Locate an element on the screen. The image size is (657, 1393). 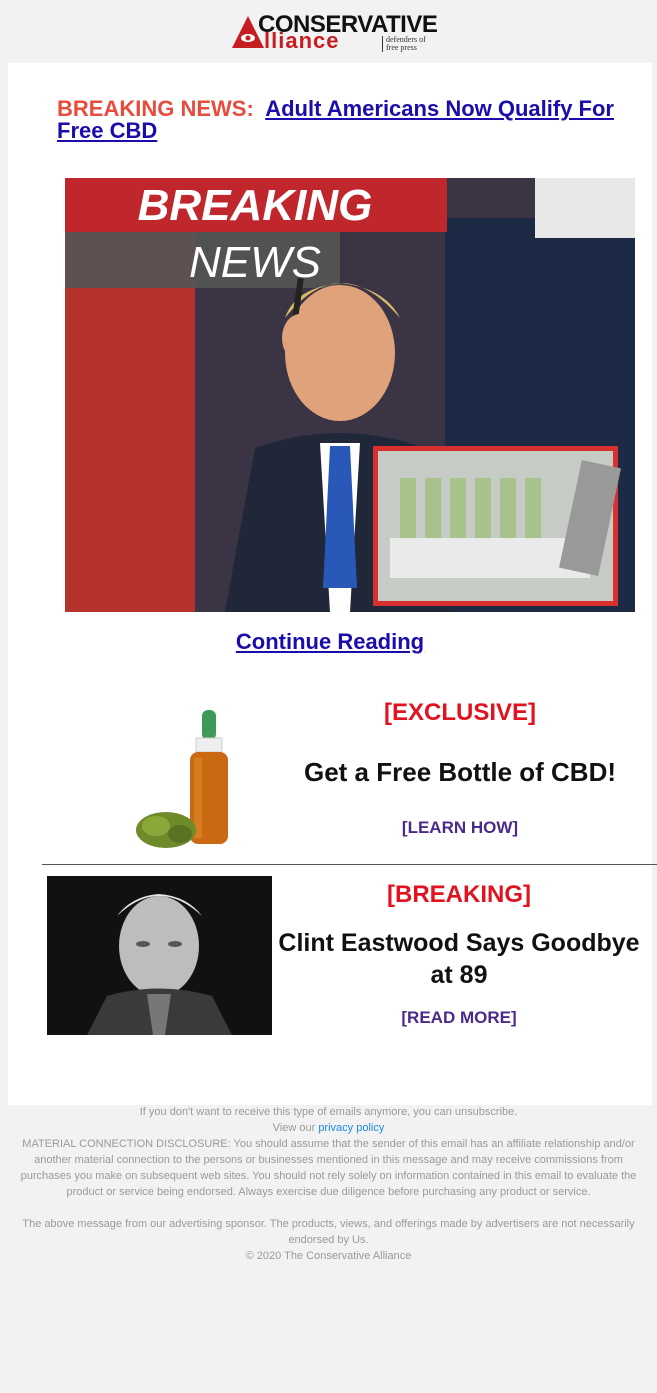
continue-reading: Continue Reading is located at coordinates (330, 642).